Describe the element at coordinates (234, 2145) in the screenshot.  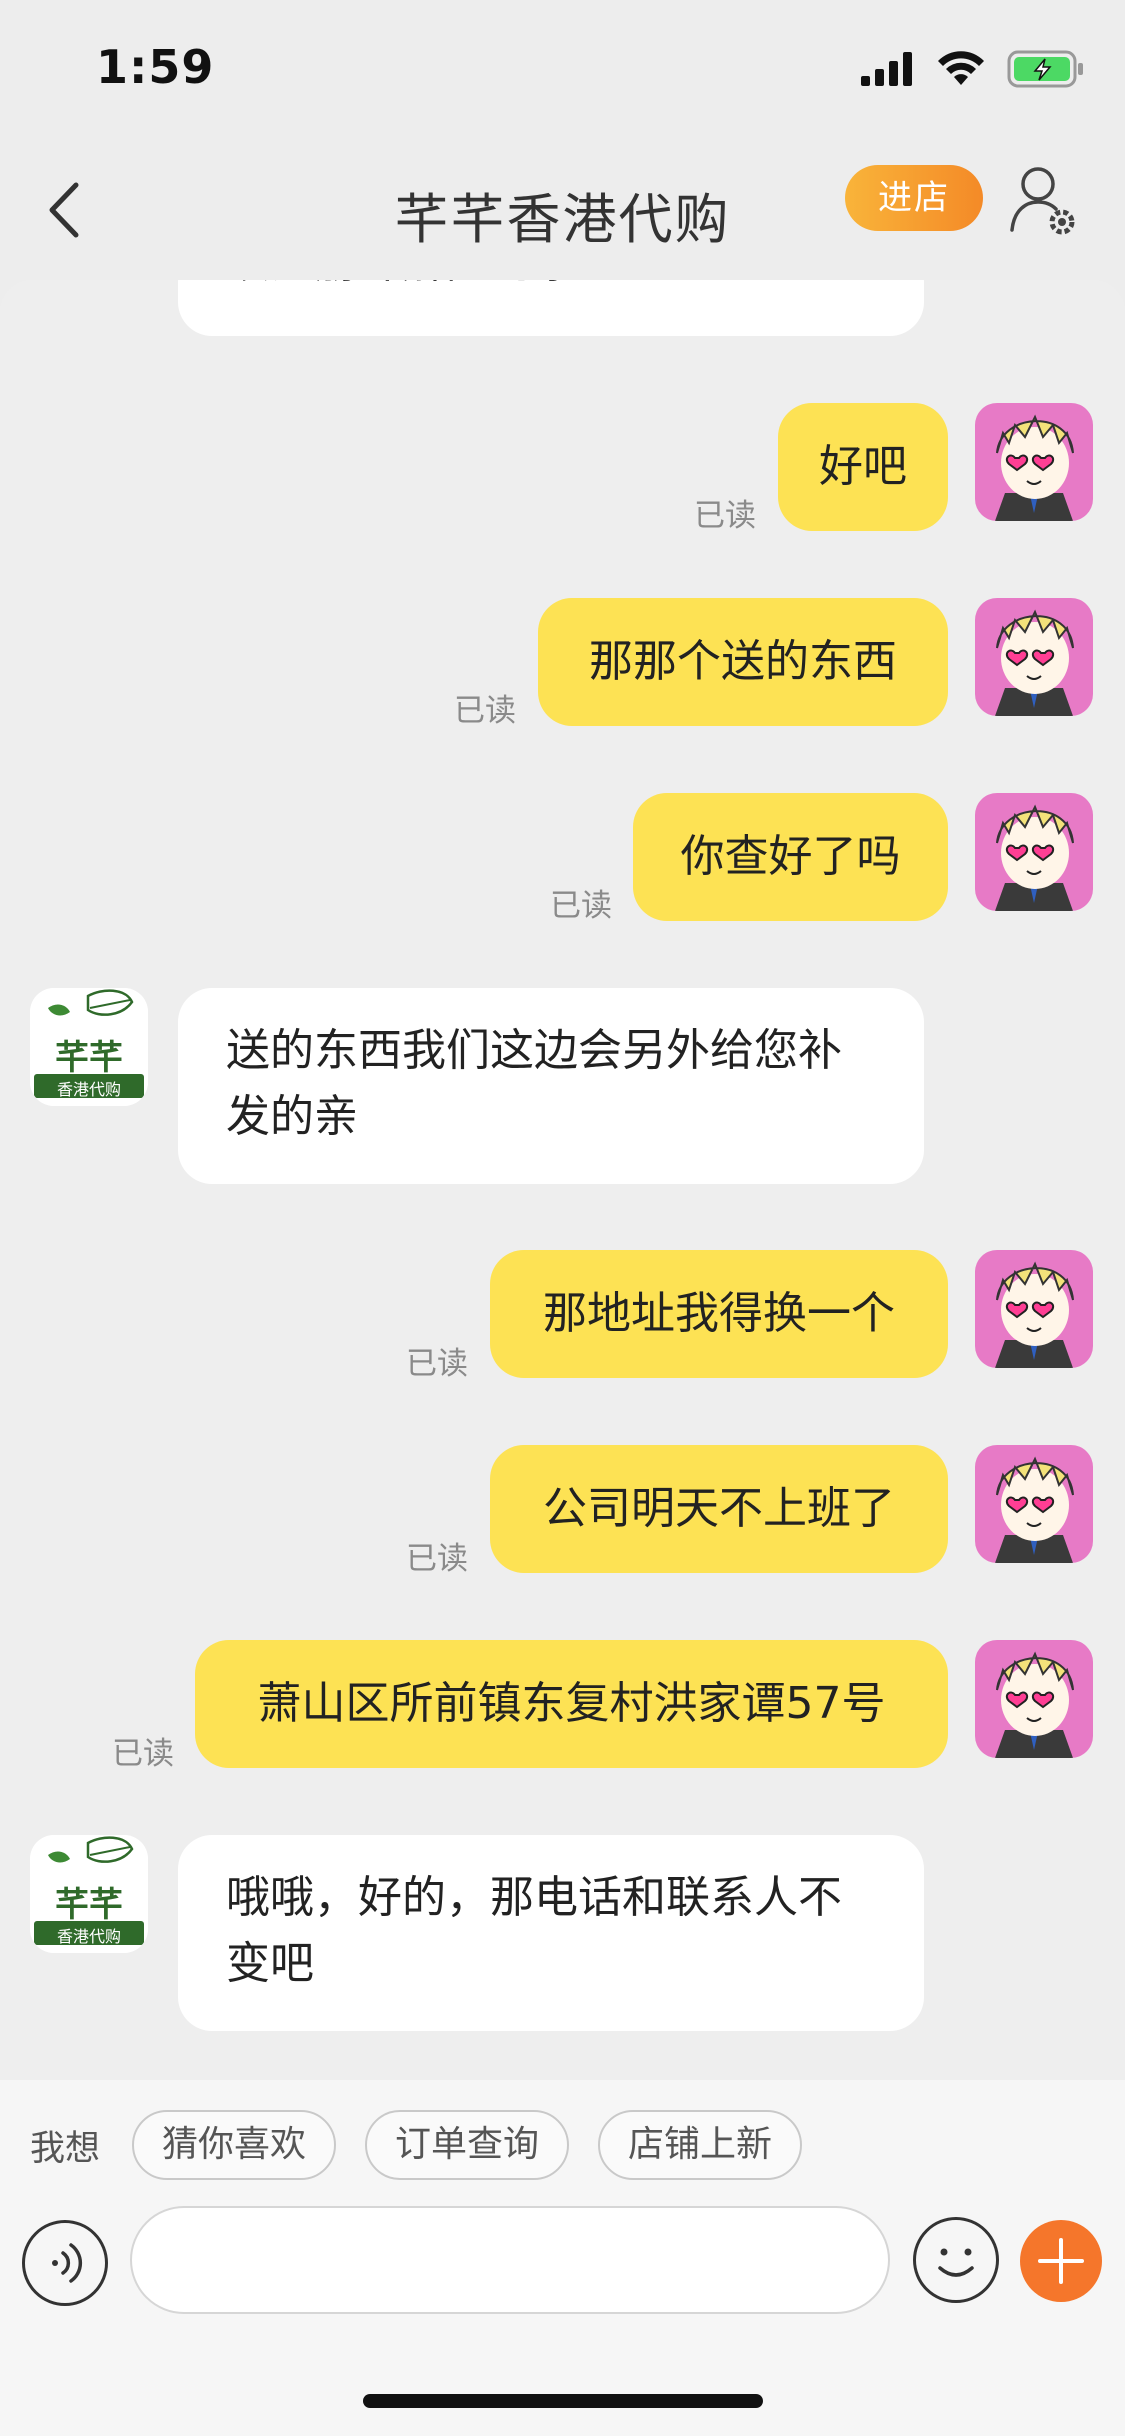
I see `chip-guess-you-like: 猜你喜欢` at that location.